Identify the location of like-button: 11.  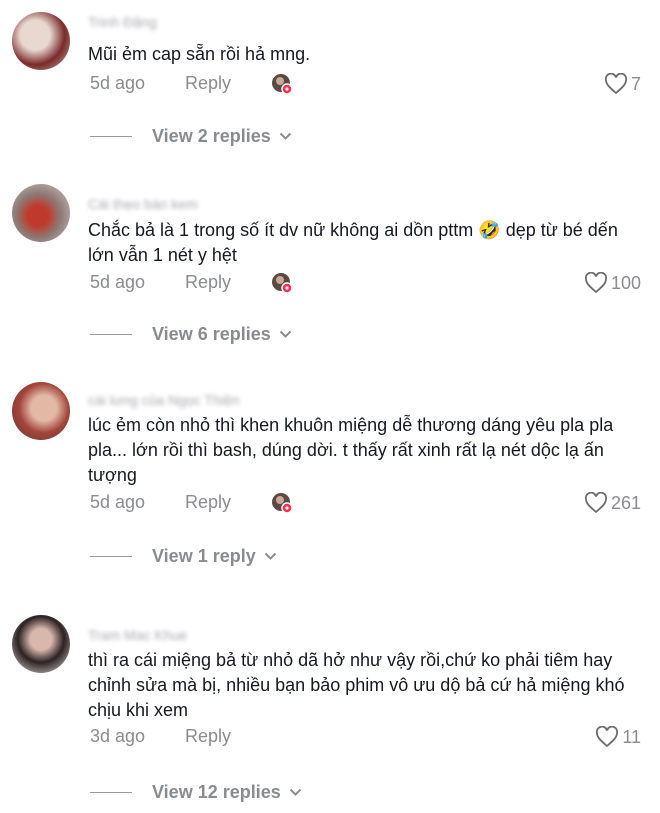
(618, 737).